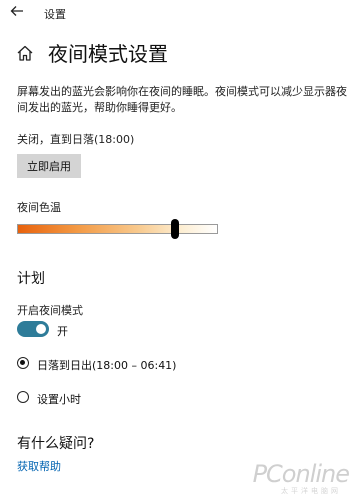  I want to click on color-temp-slider, so click(117, 229).